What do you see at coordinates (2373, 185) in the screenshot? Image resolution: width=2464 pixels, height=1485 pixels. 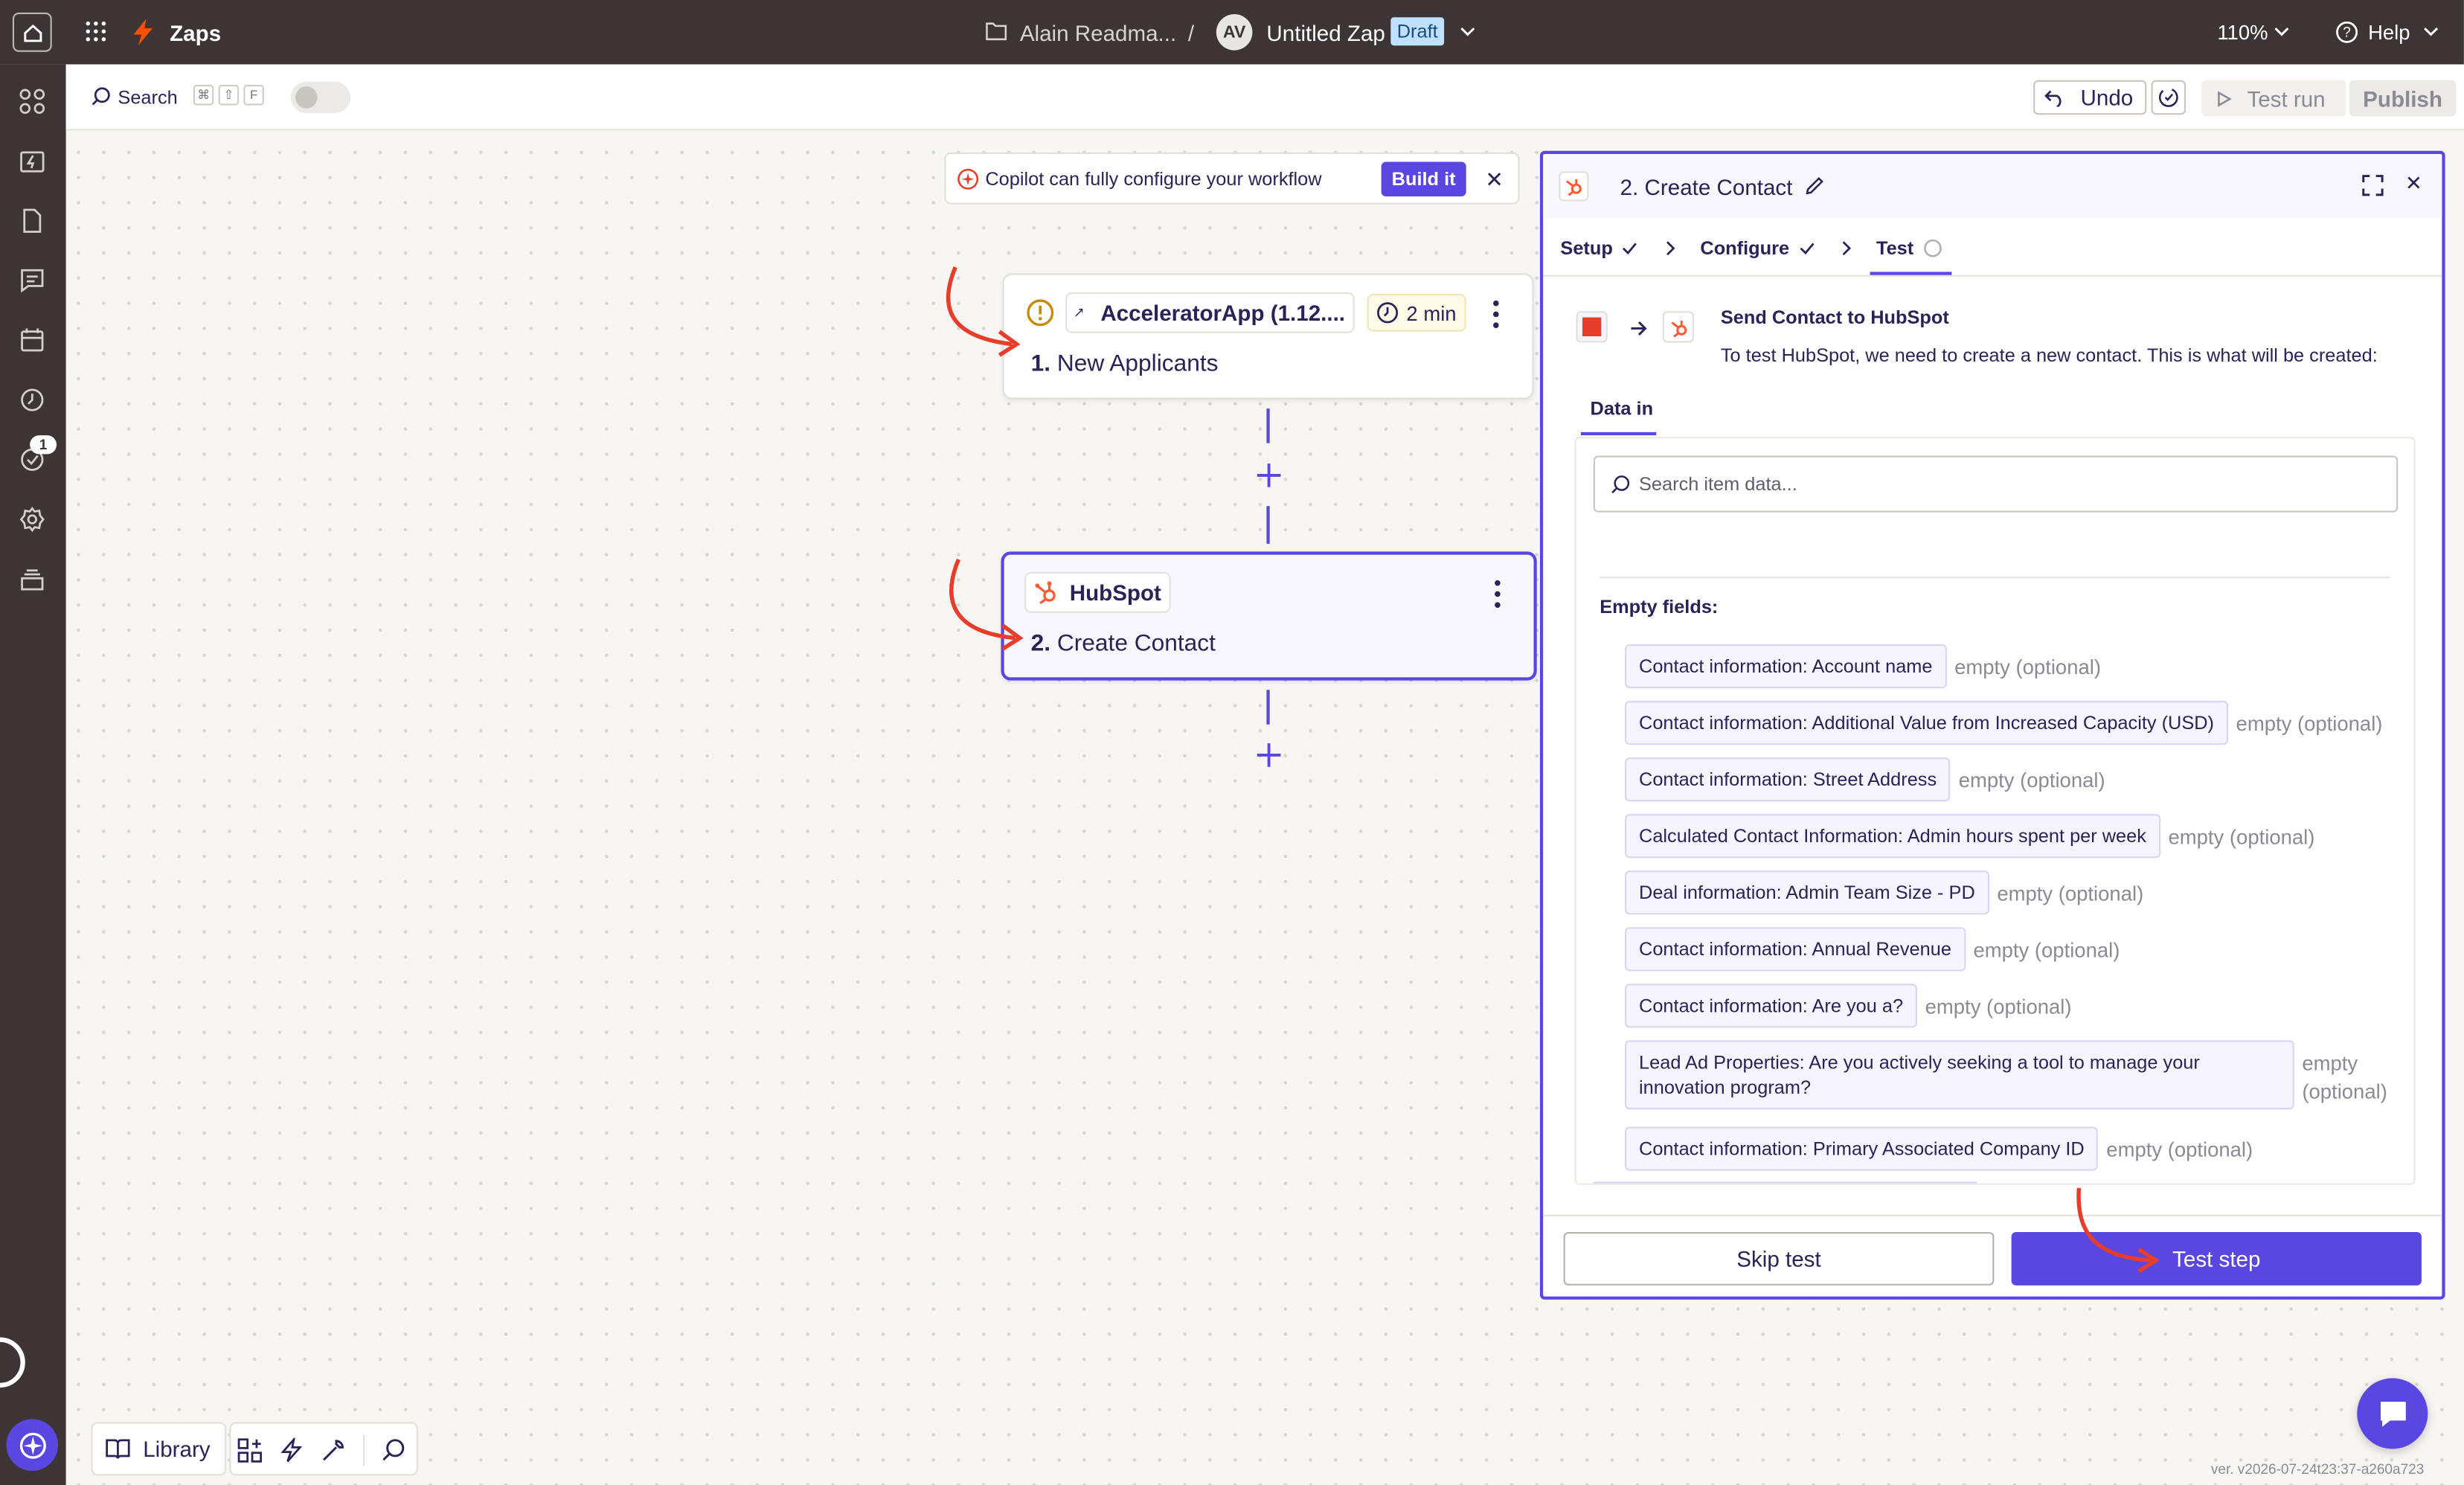 I see `expand-icon` at bounding box center [2373, 185].